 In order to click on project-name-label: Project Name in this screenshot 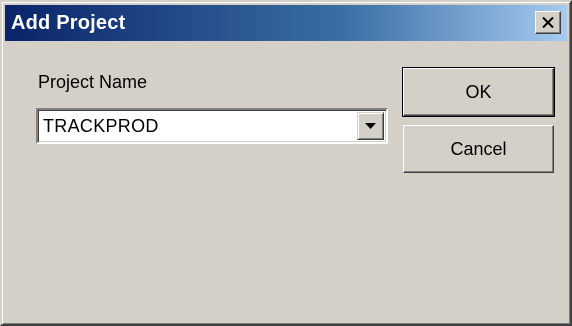, I will do `click(93, 82)`.